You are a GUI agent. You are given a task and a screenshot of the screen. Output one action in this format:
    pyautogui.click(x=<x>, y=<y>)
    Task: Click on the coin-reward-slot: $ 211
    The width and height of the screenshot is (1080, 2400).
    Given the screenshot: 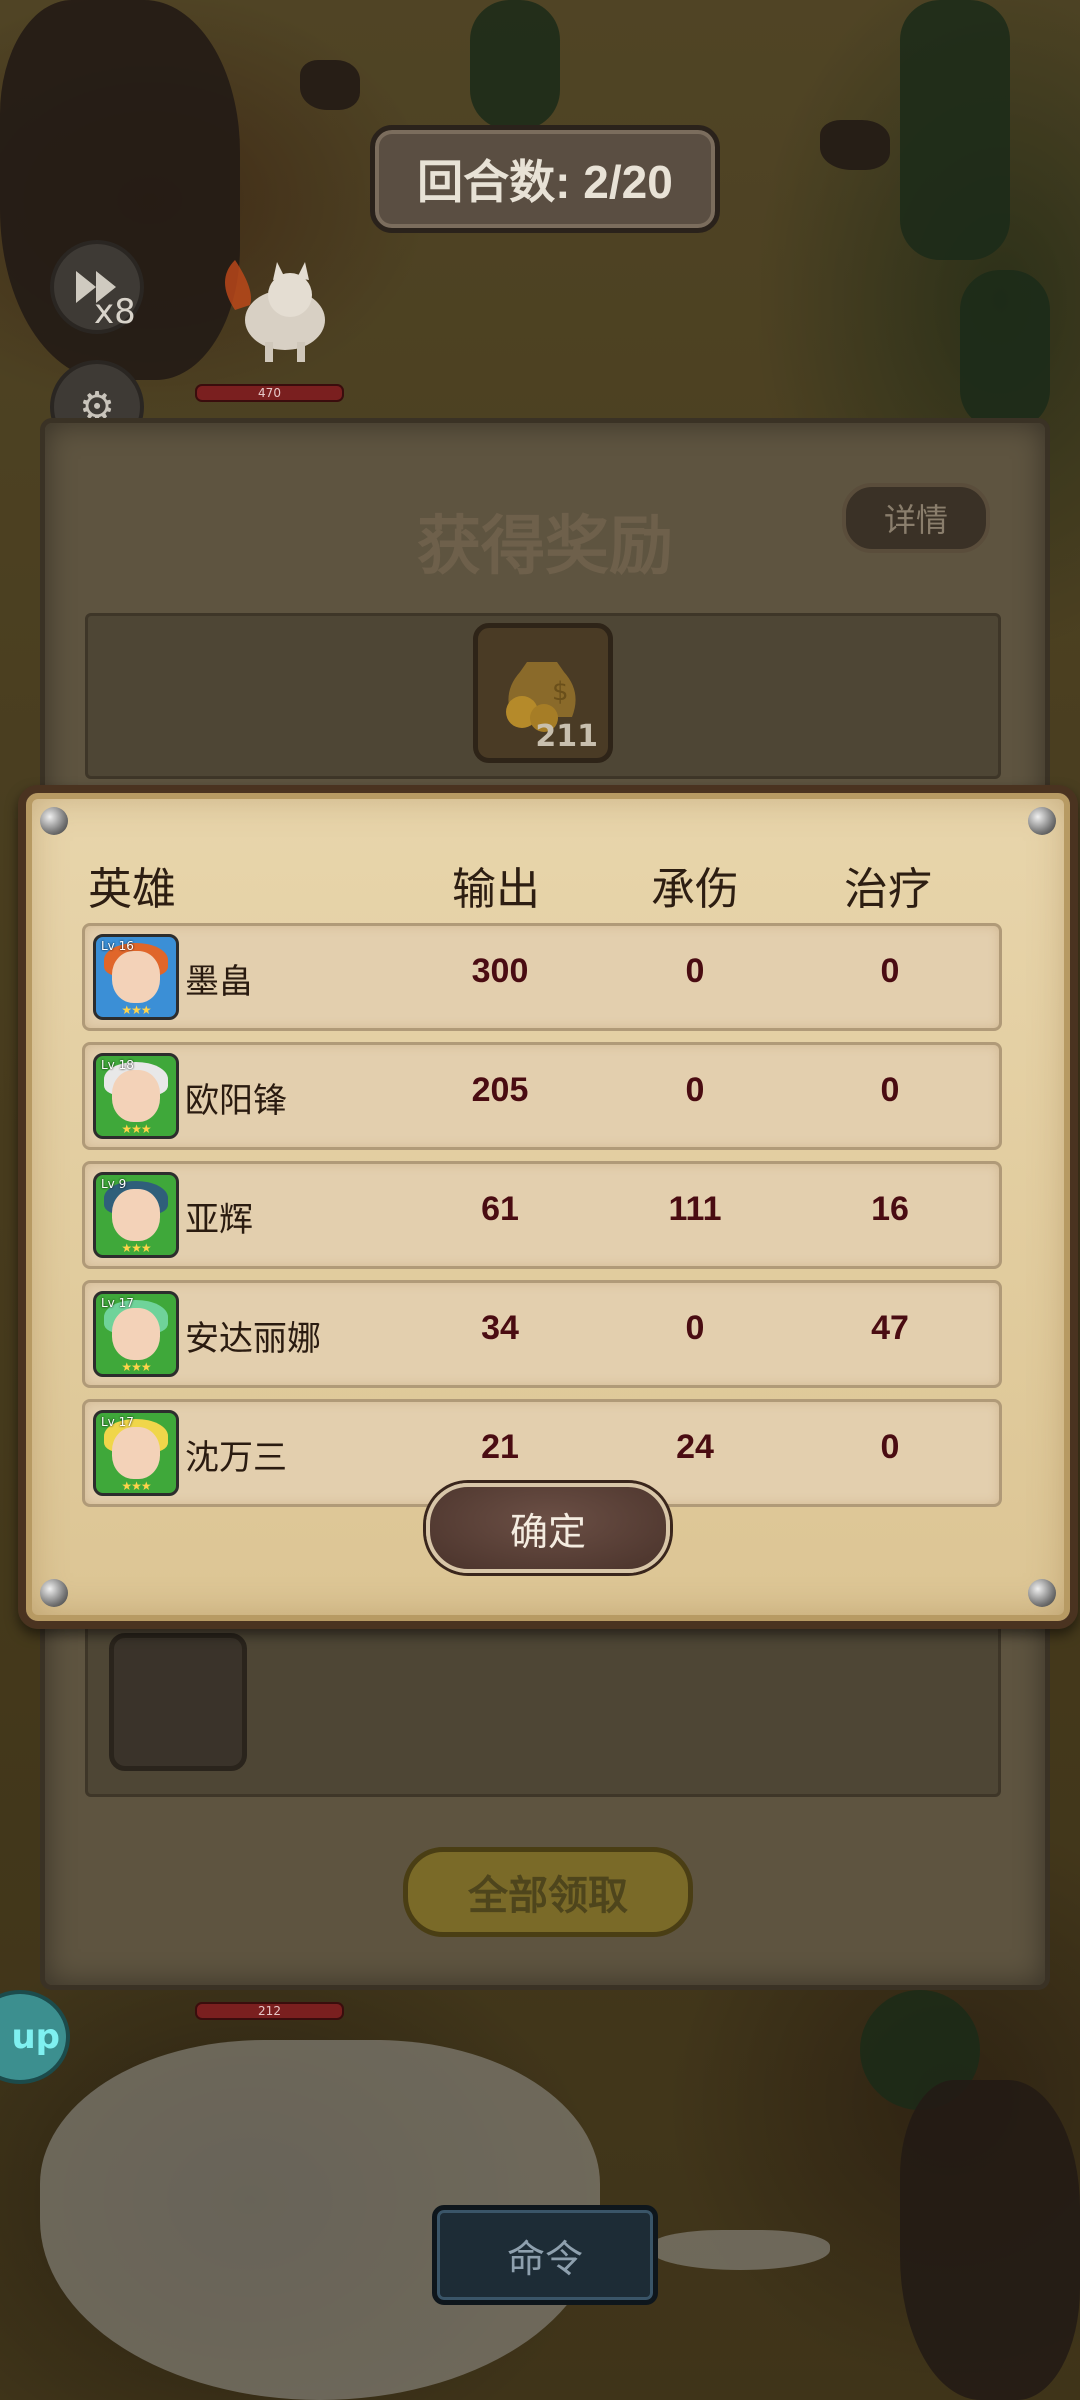 What is the action you would take?
    pyautogui.click(x=543, y=693)
    